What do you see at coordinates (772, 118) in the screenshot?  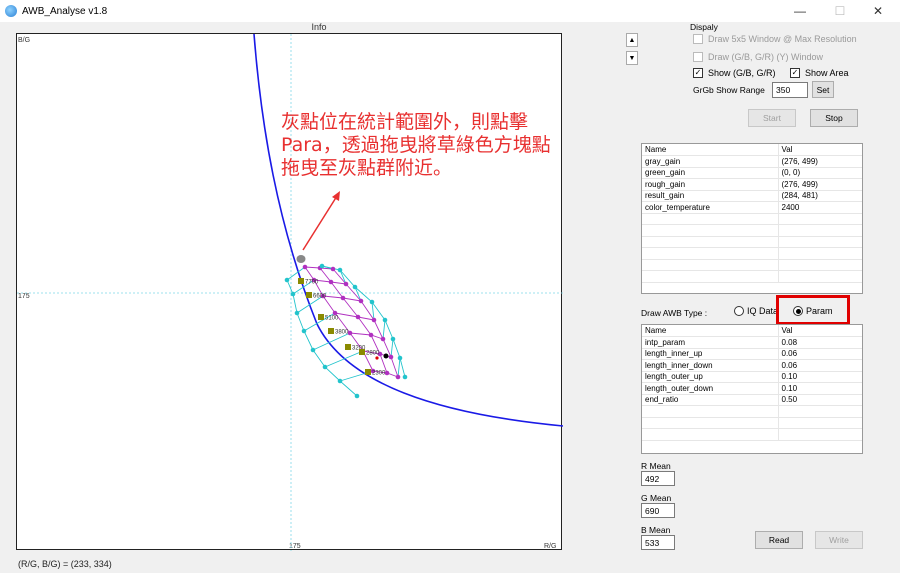 I see `start-button: Start` at bounding box center [772, 118].